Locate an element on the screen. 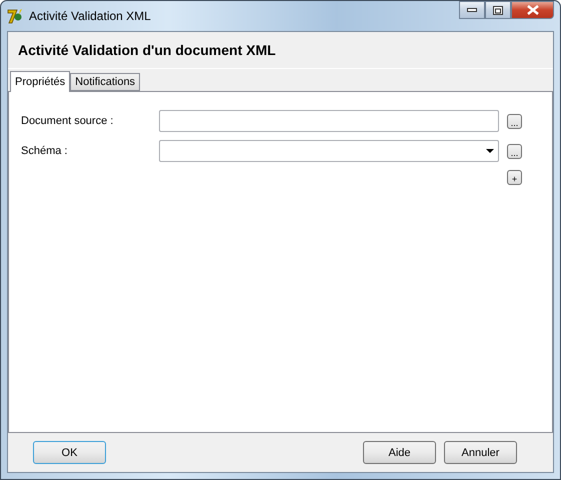  add-button: + is located at coordinates (514, 177).